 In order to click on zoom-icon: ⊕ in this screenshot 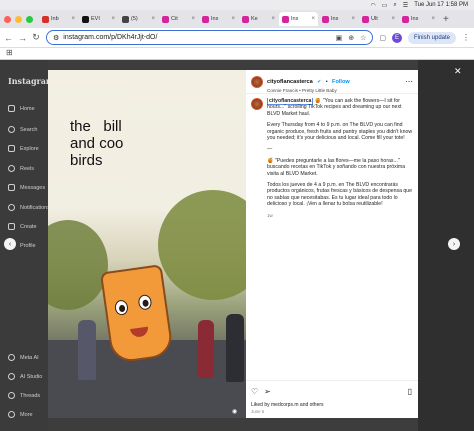, I will do `click(351, 38)`.